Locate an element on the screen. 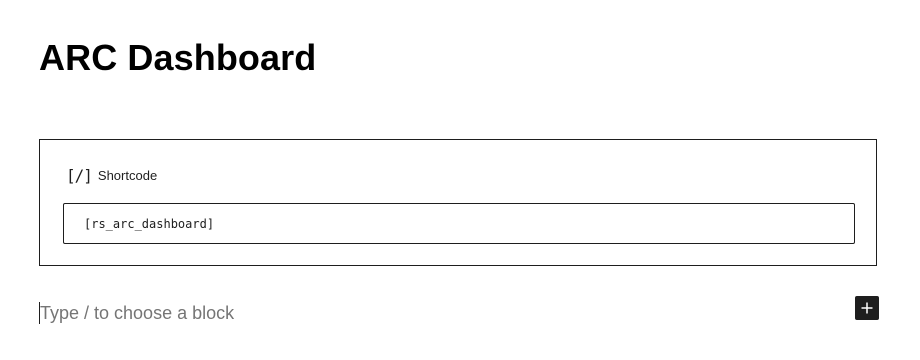 The height and width of the screenshot is (360, 920). block-label: [/] Shortcode is located at coordinates (111, 176).